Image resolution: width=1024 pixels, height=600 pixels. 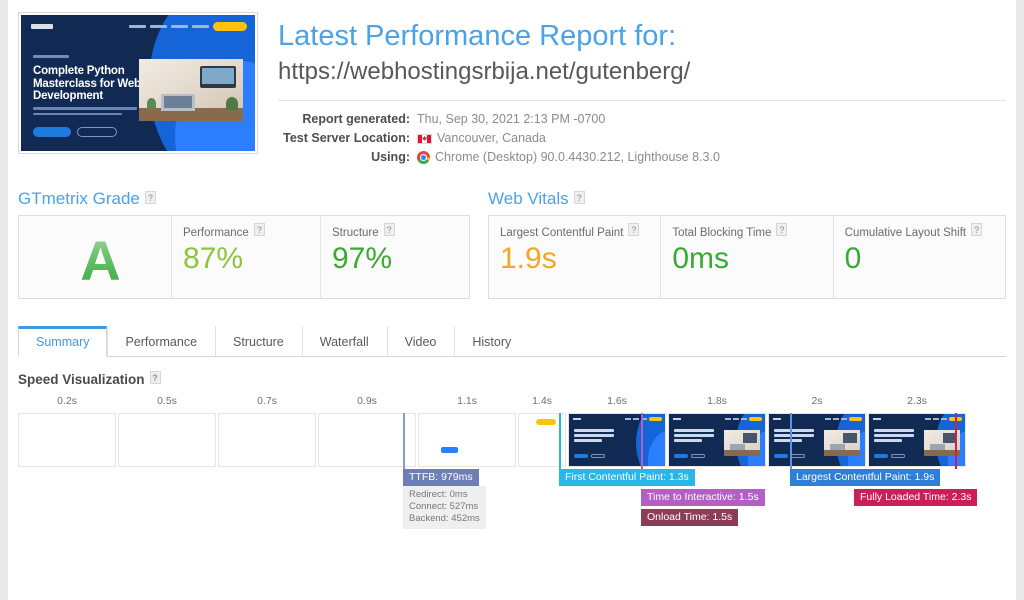 I want to click on tab-summary: Summary, so click(x=63, y=341).